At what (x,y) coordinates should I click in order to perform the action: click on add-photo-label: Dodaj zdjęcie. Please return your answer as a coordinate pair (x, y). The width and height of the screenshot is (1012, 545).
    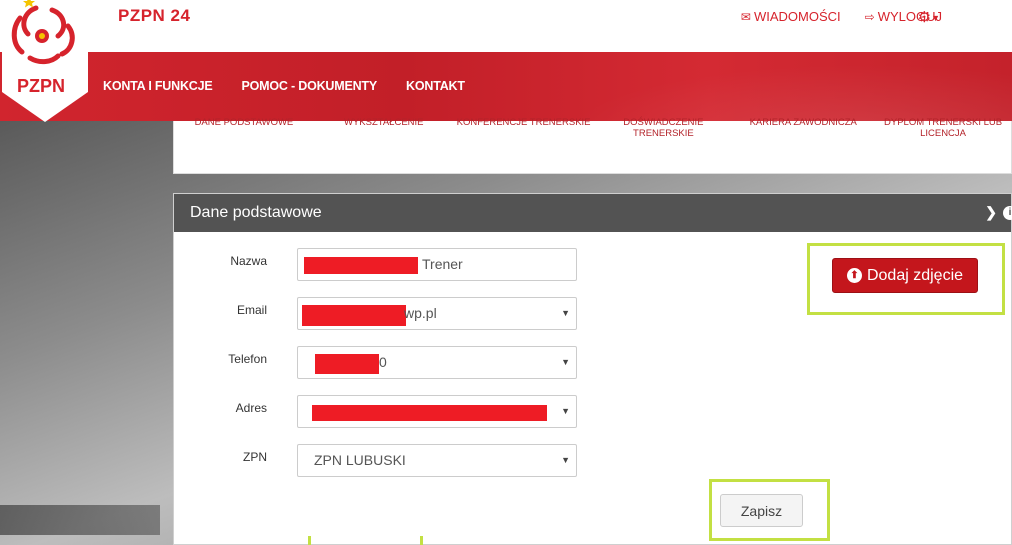
    Looking at the image, I should click on (915, 275).